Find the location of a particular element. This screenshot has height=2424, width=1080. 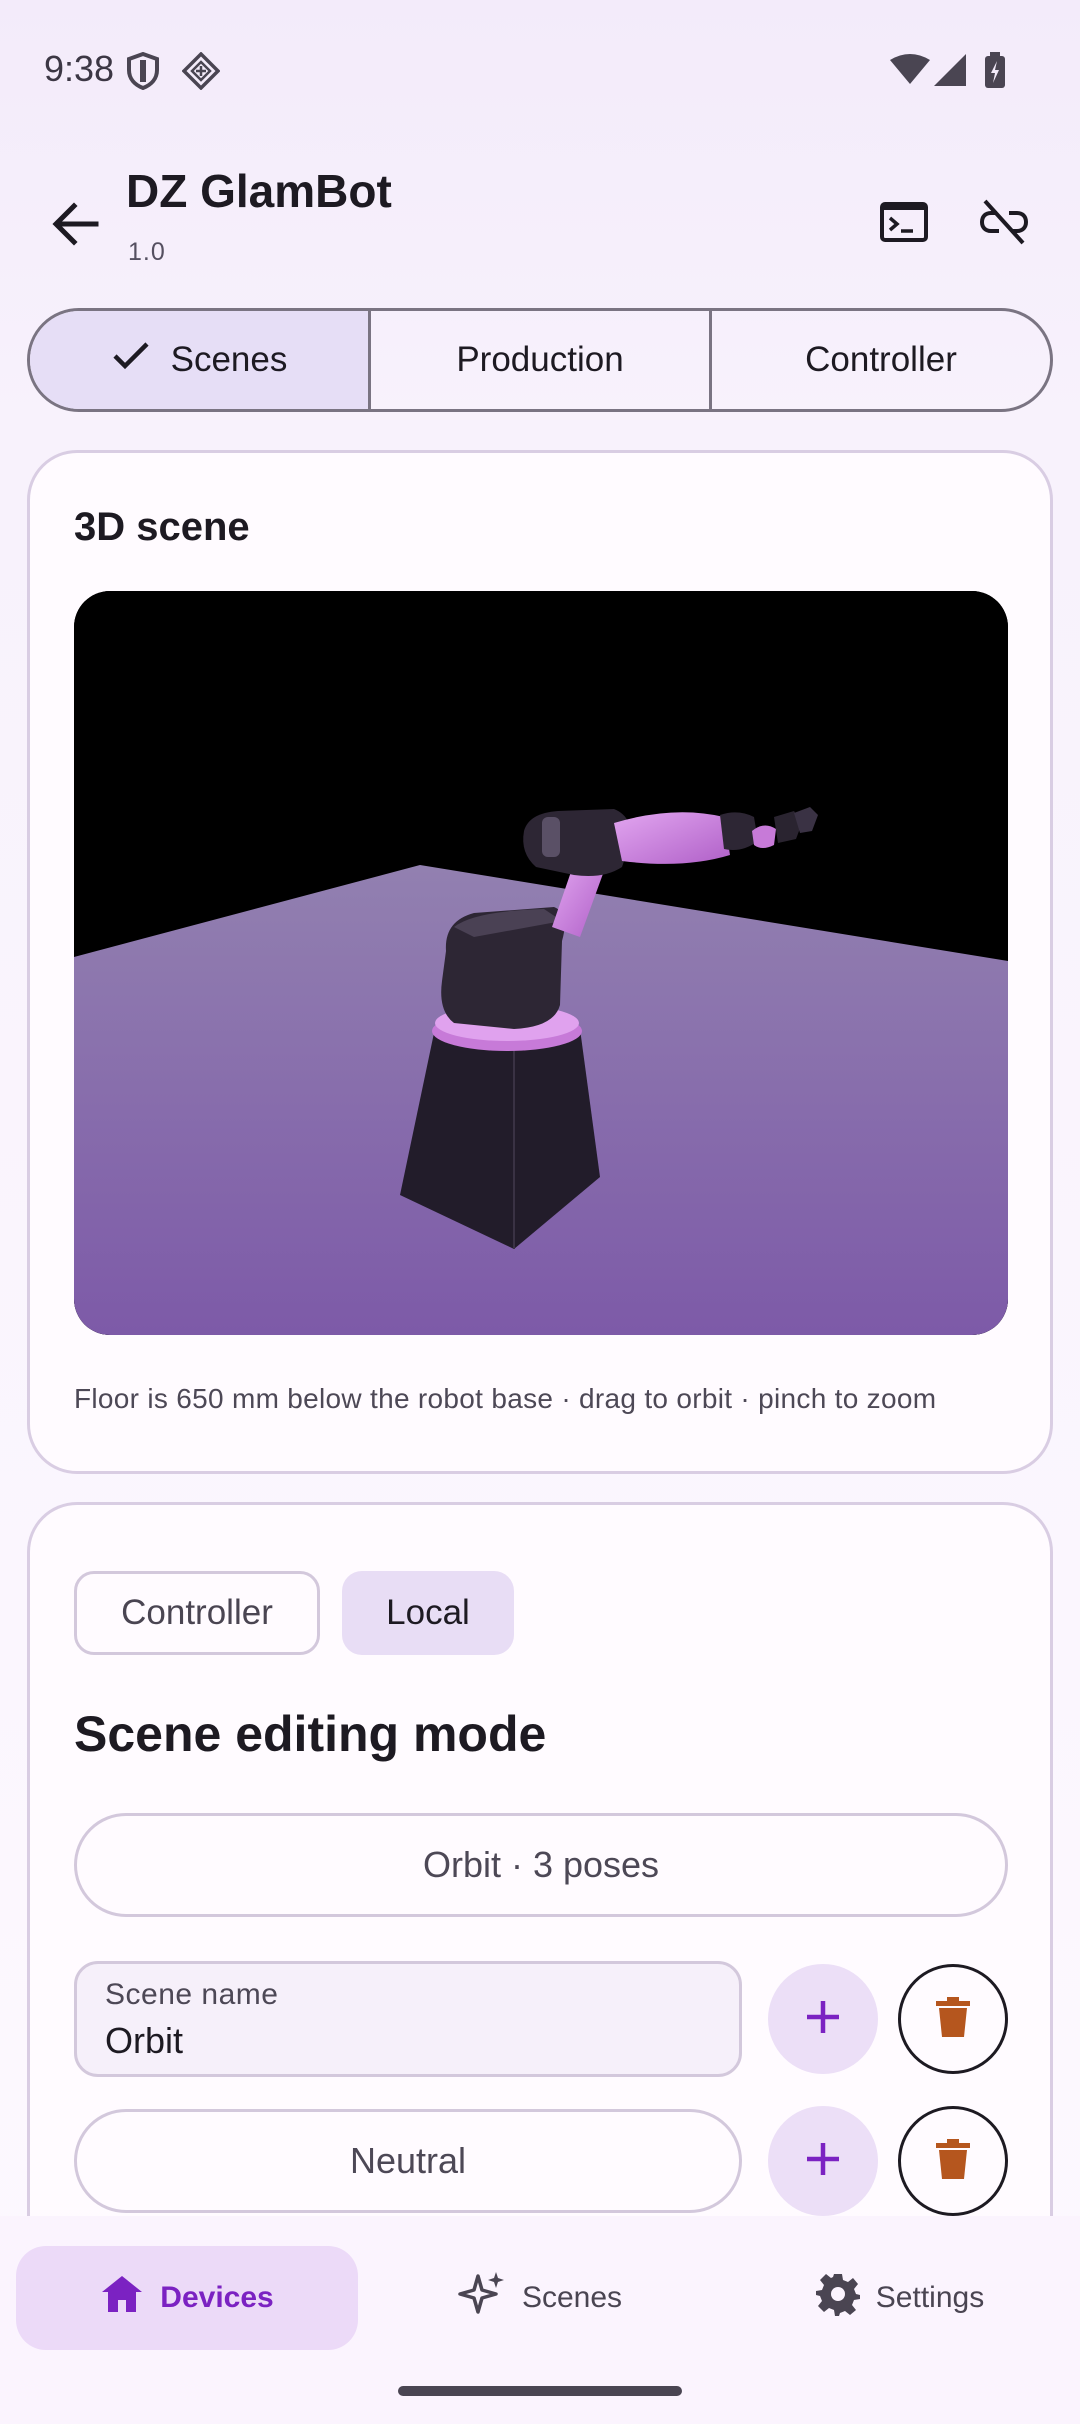

link-off-icon is located at coordinates (1004, 224).